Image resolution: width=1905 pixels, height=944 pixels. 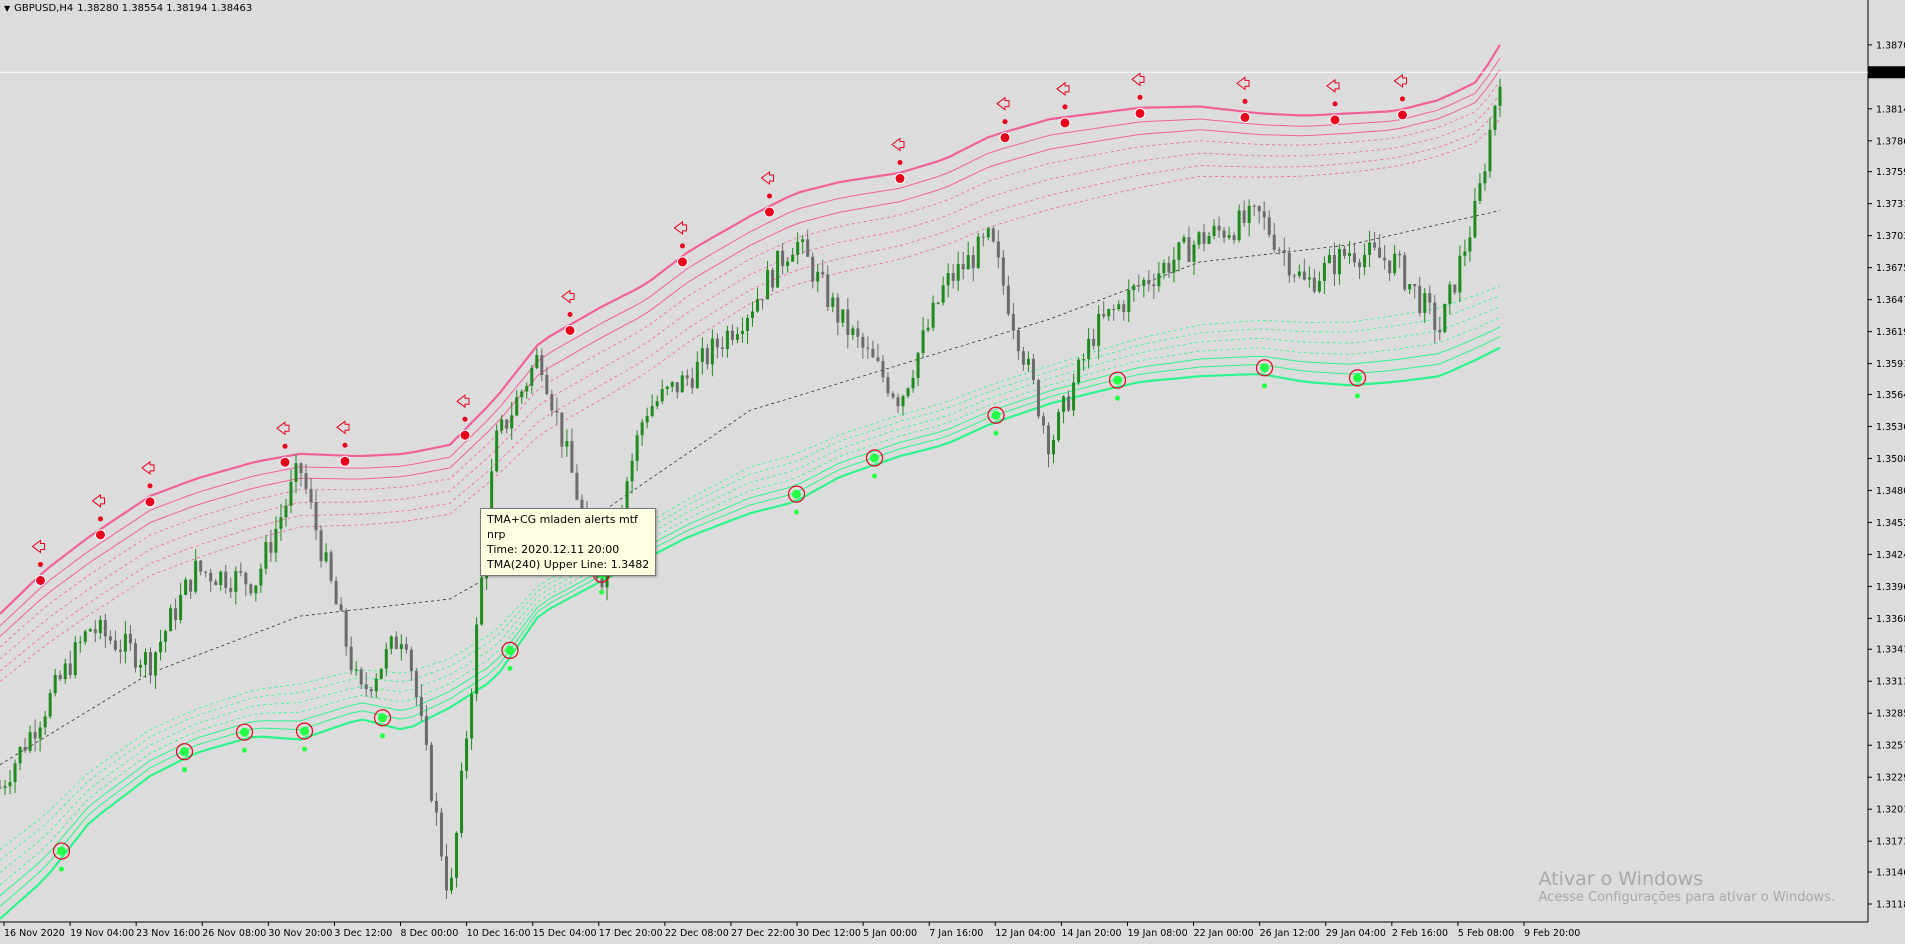 What do you see at coordinates (1890, 300) in the screenshot?
I see `y-tick-label: 1.3647` at bounding box center [1890, 300].